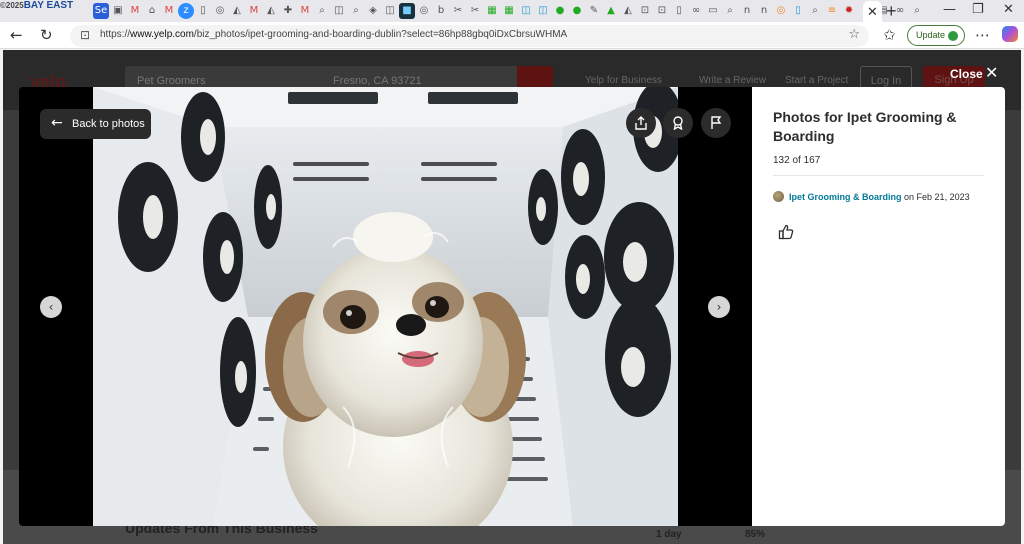  I want to click on award-icon, so click(678, 123).